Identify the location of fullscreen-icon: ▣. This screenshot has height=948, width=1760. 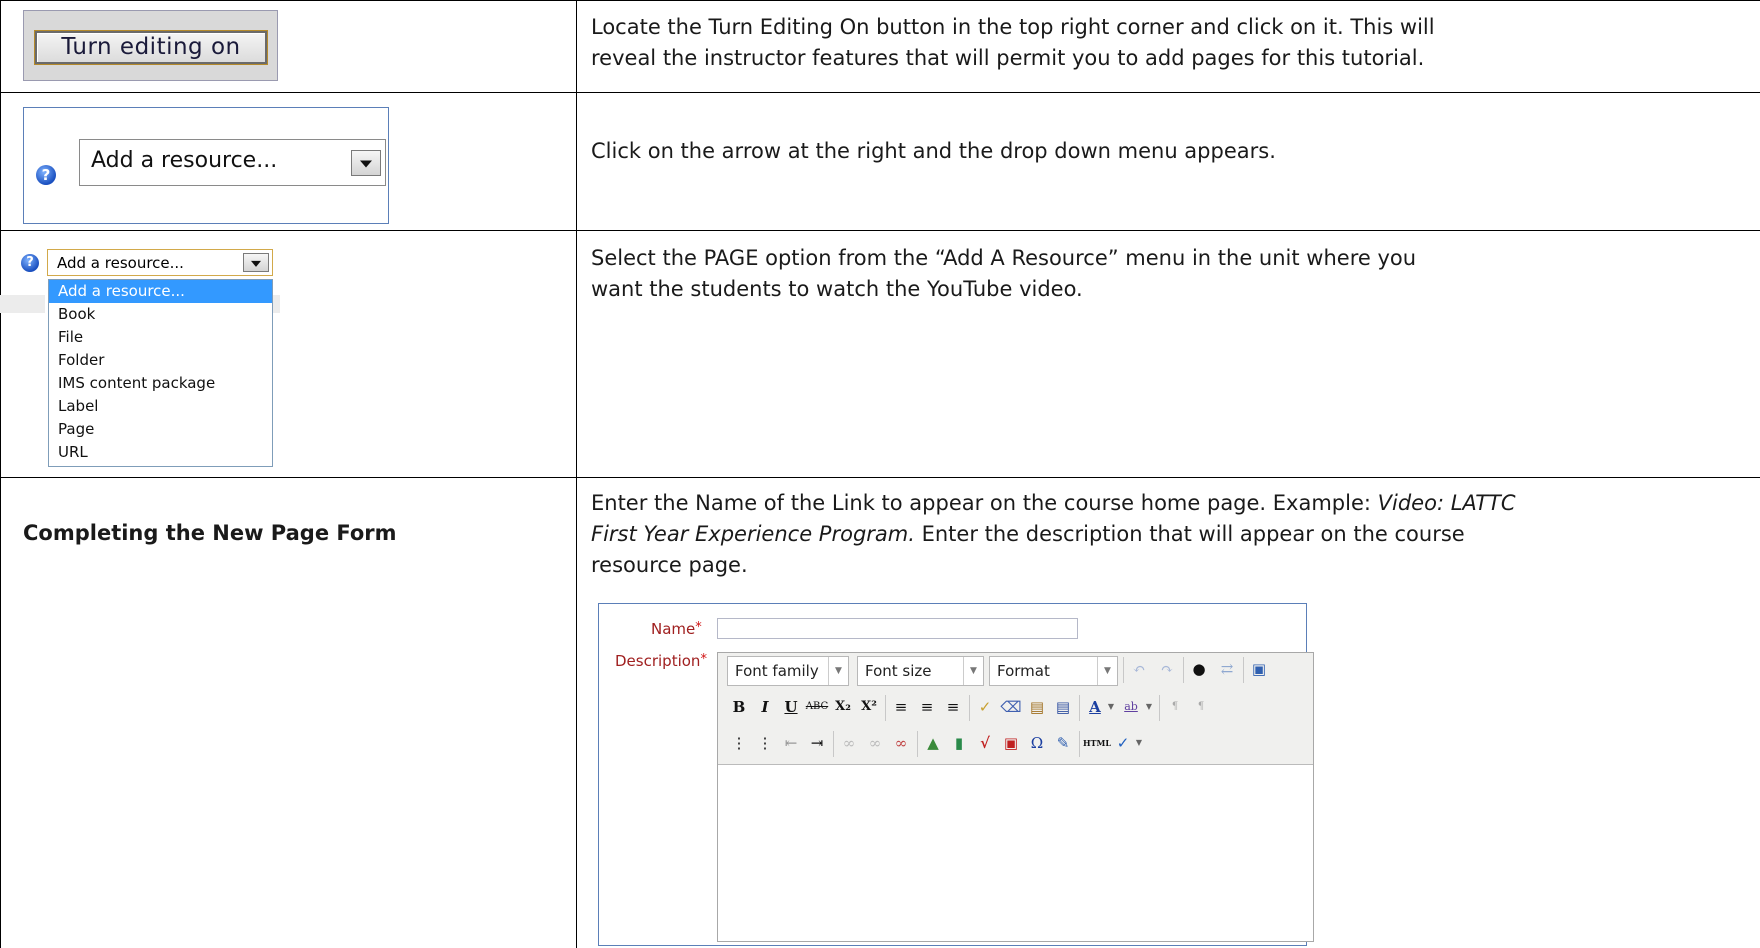
(1259, 669).